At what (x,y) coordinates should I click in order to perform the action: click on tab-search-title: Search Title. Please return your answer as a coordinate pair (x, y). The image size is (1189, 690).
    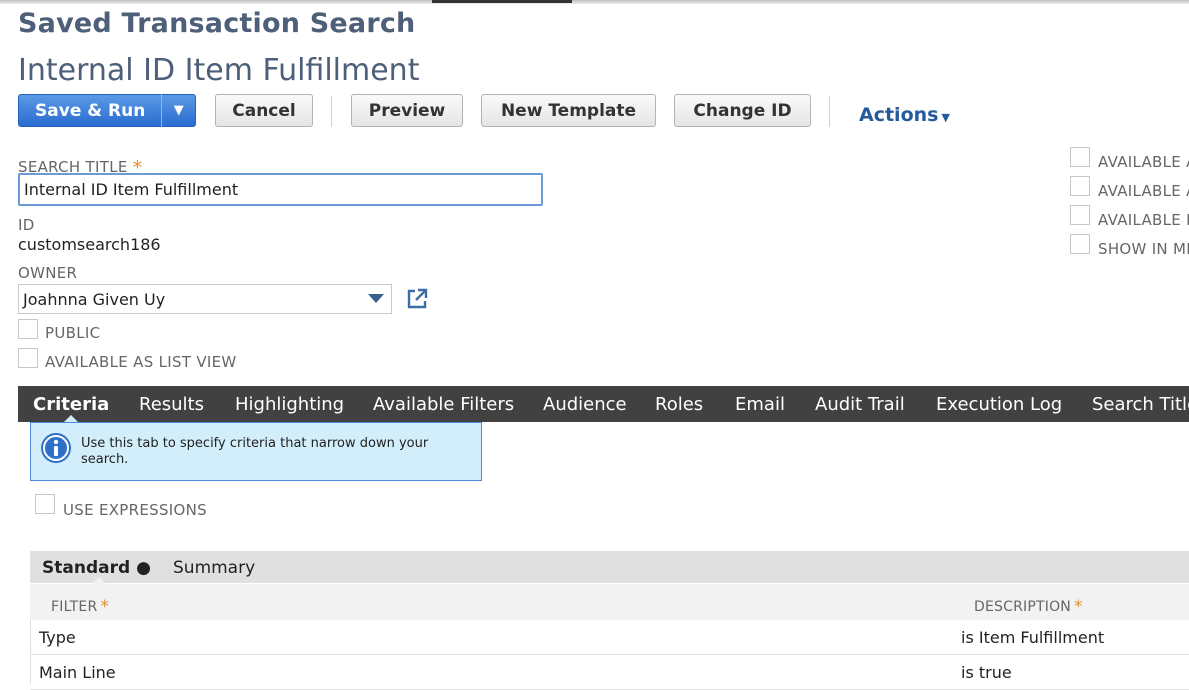
    Looking at the image, I should click on (1140, 404).